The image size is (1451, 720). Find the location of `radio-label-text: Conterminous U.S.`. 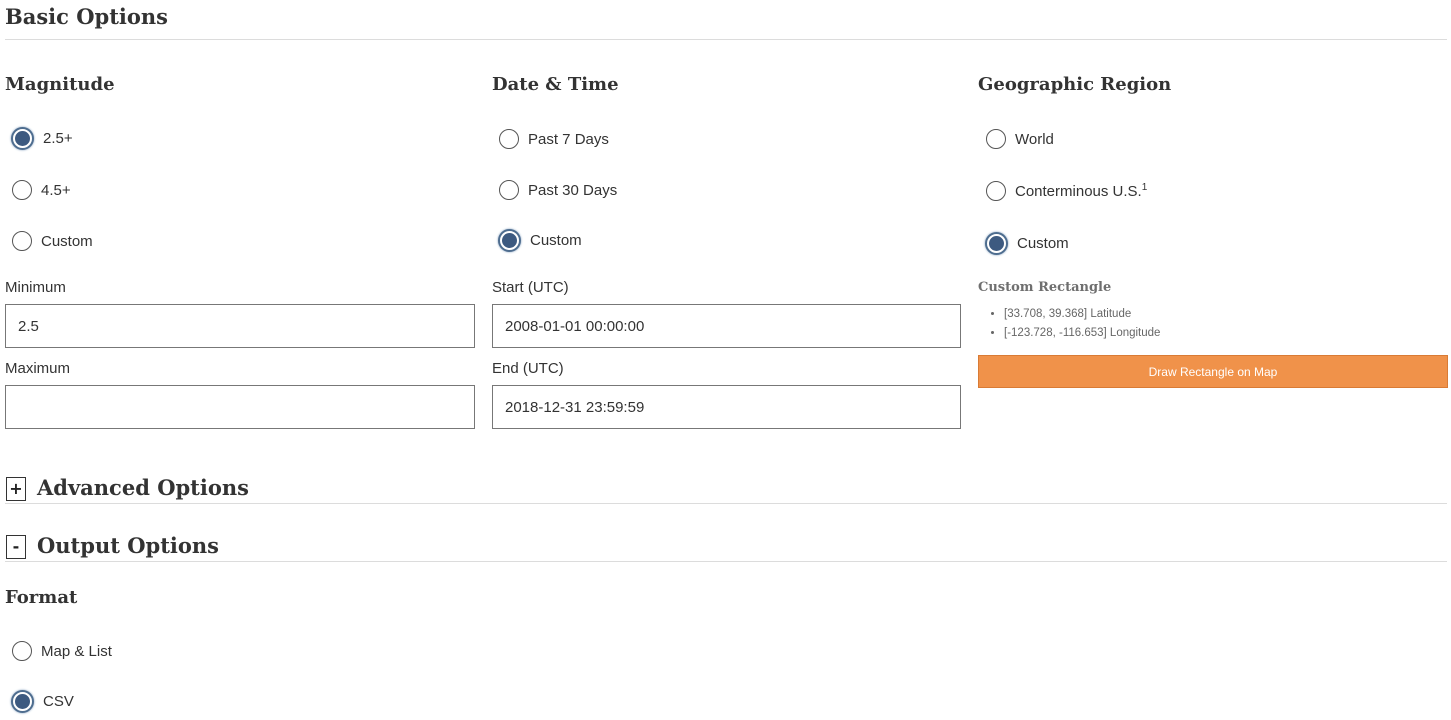

radio-label-text: Conterminous U.S. is located at coordinates (1078, 191).